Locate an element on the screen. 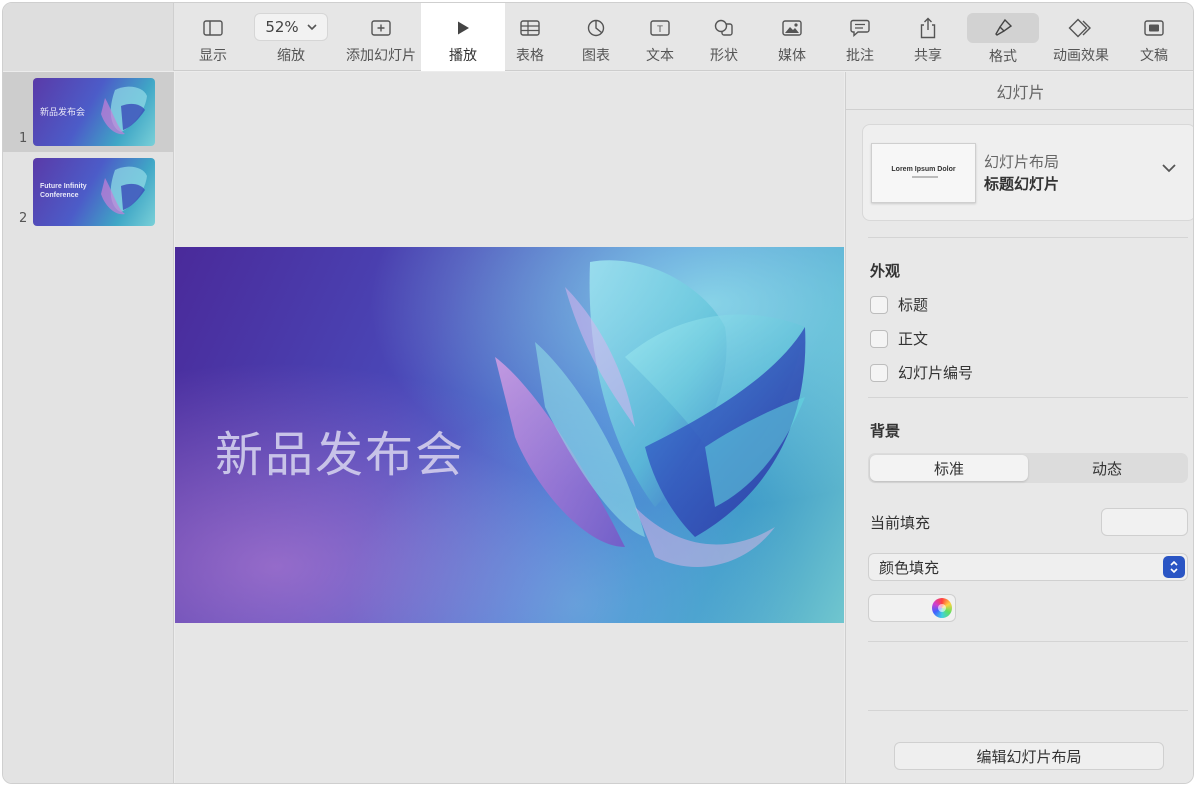 The width and height of the screenshot is (1196, 786). thumb-title-line2: Conference is located at coordinates (59, 195).